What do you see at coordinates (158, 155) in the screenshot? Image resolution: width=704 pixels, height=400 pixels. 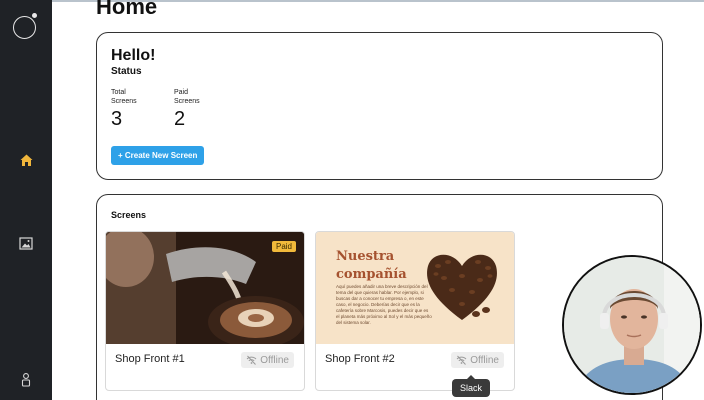 I see `create-new-screen-button: + Create New Screen` at bounding box center [158, 155].